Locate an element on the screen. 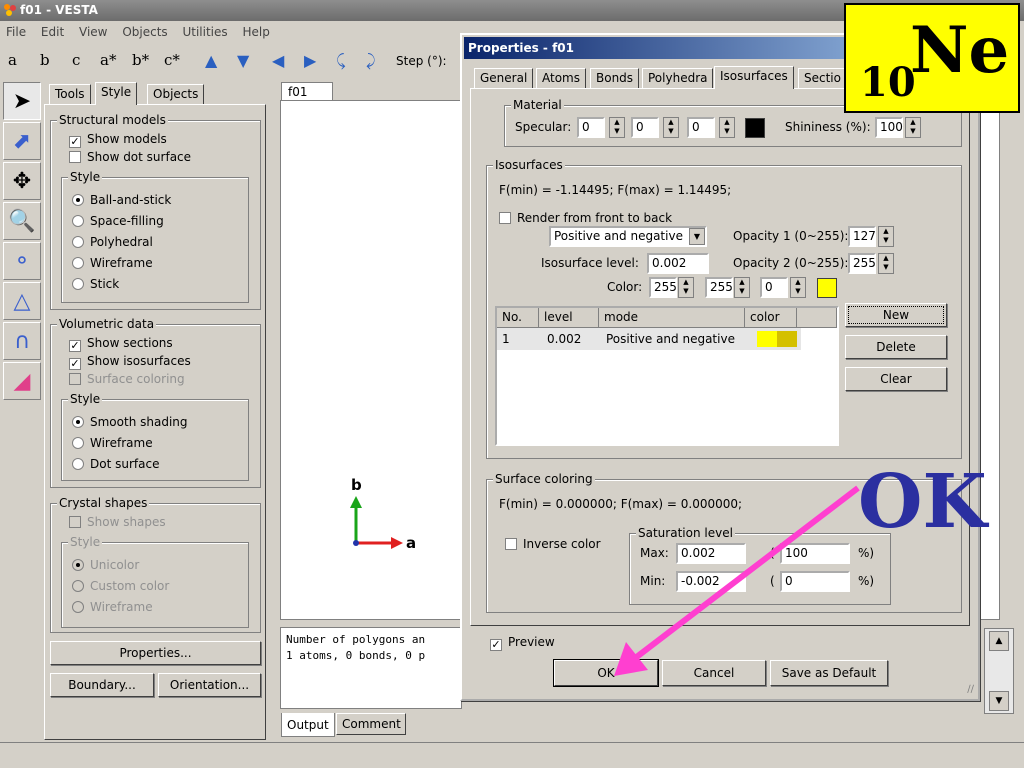 The height and width of the screenshot is (768, 1024). tab-objects: Objects is located at coordinates (176, 94).